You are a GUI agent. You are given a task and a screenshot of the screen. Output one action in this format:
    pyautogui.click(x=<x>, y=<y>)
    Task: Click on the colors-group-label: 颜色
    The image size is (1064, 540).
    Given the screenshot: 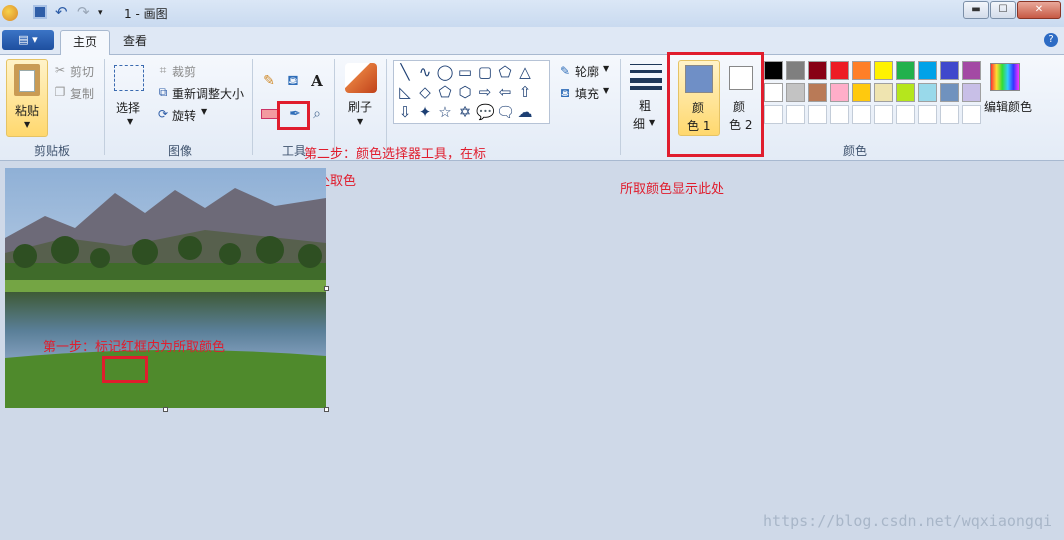 What is the action you would take?
    pyautogui.click(x=854, y=151)
    